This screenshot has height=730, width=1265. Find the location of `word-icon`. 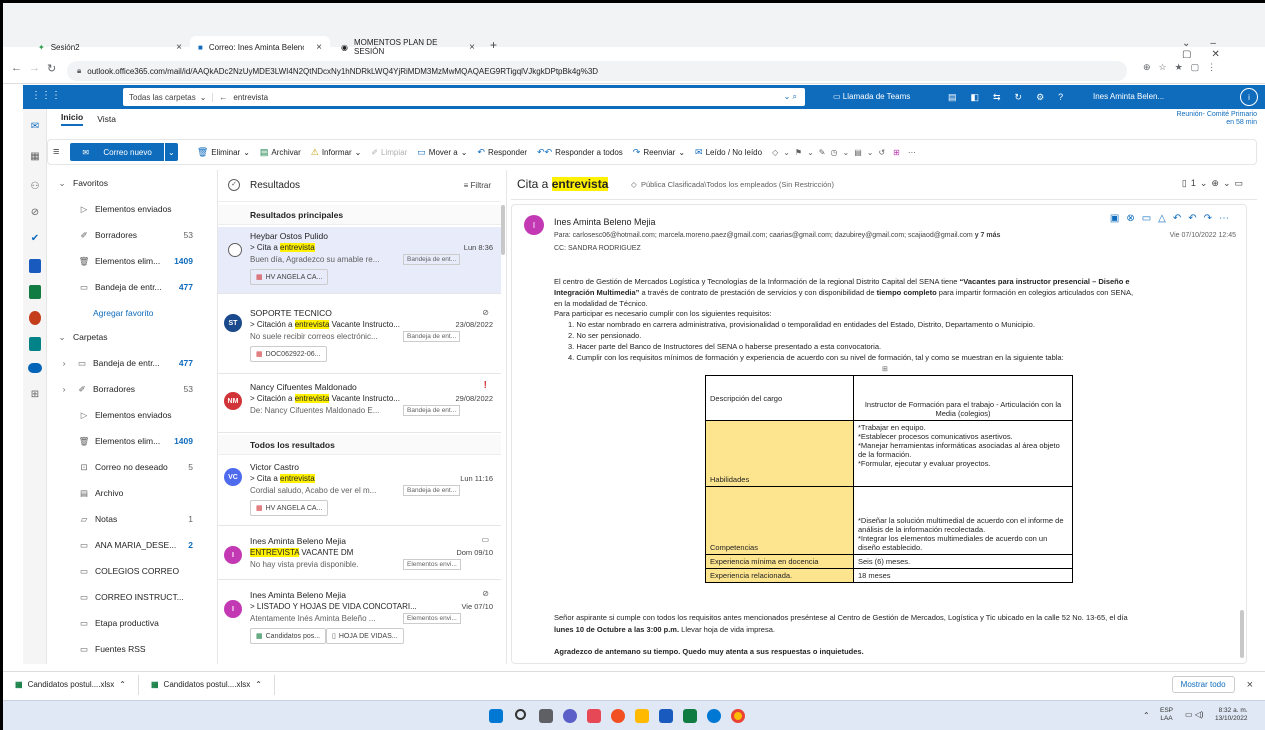

word-icon is located at coordinates (35, 266).